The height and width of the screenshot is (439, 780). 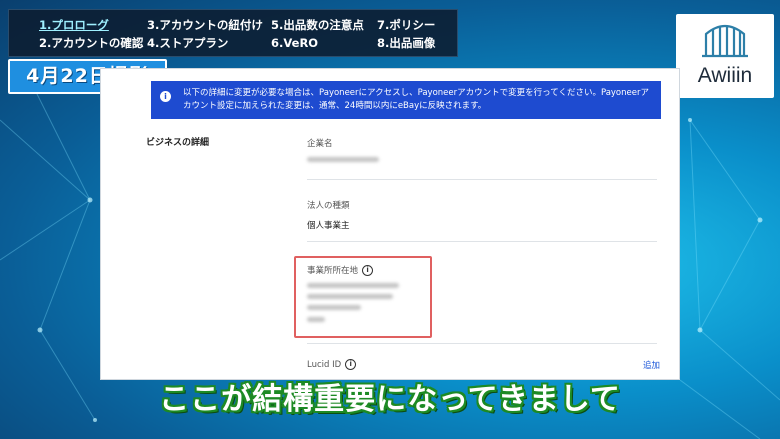 I want to click on company-name-label: 企業名, so click(x=320, y=144).